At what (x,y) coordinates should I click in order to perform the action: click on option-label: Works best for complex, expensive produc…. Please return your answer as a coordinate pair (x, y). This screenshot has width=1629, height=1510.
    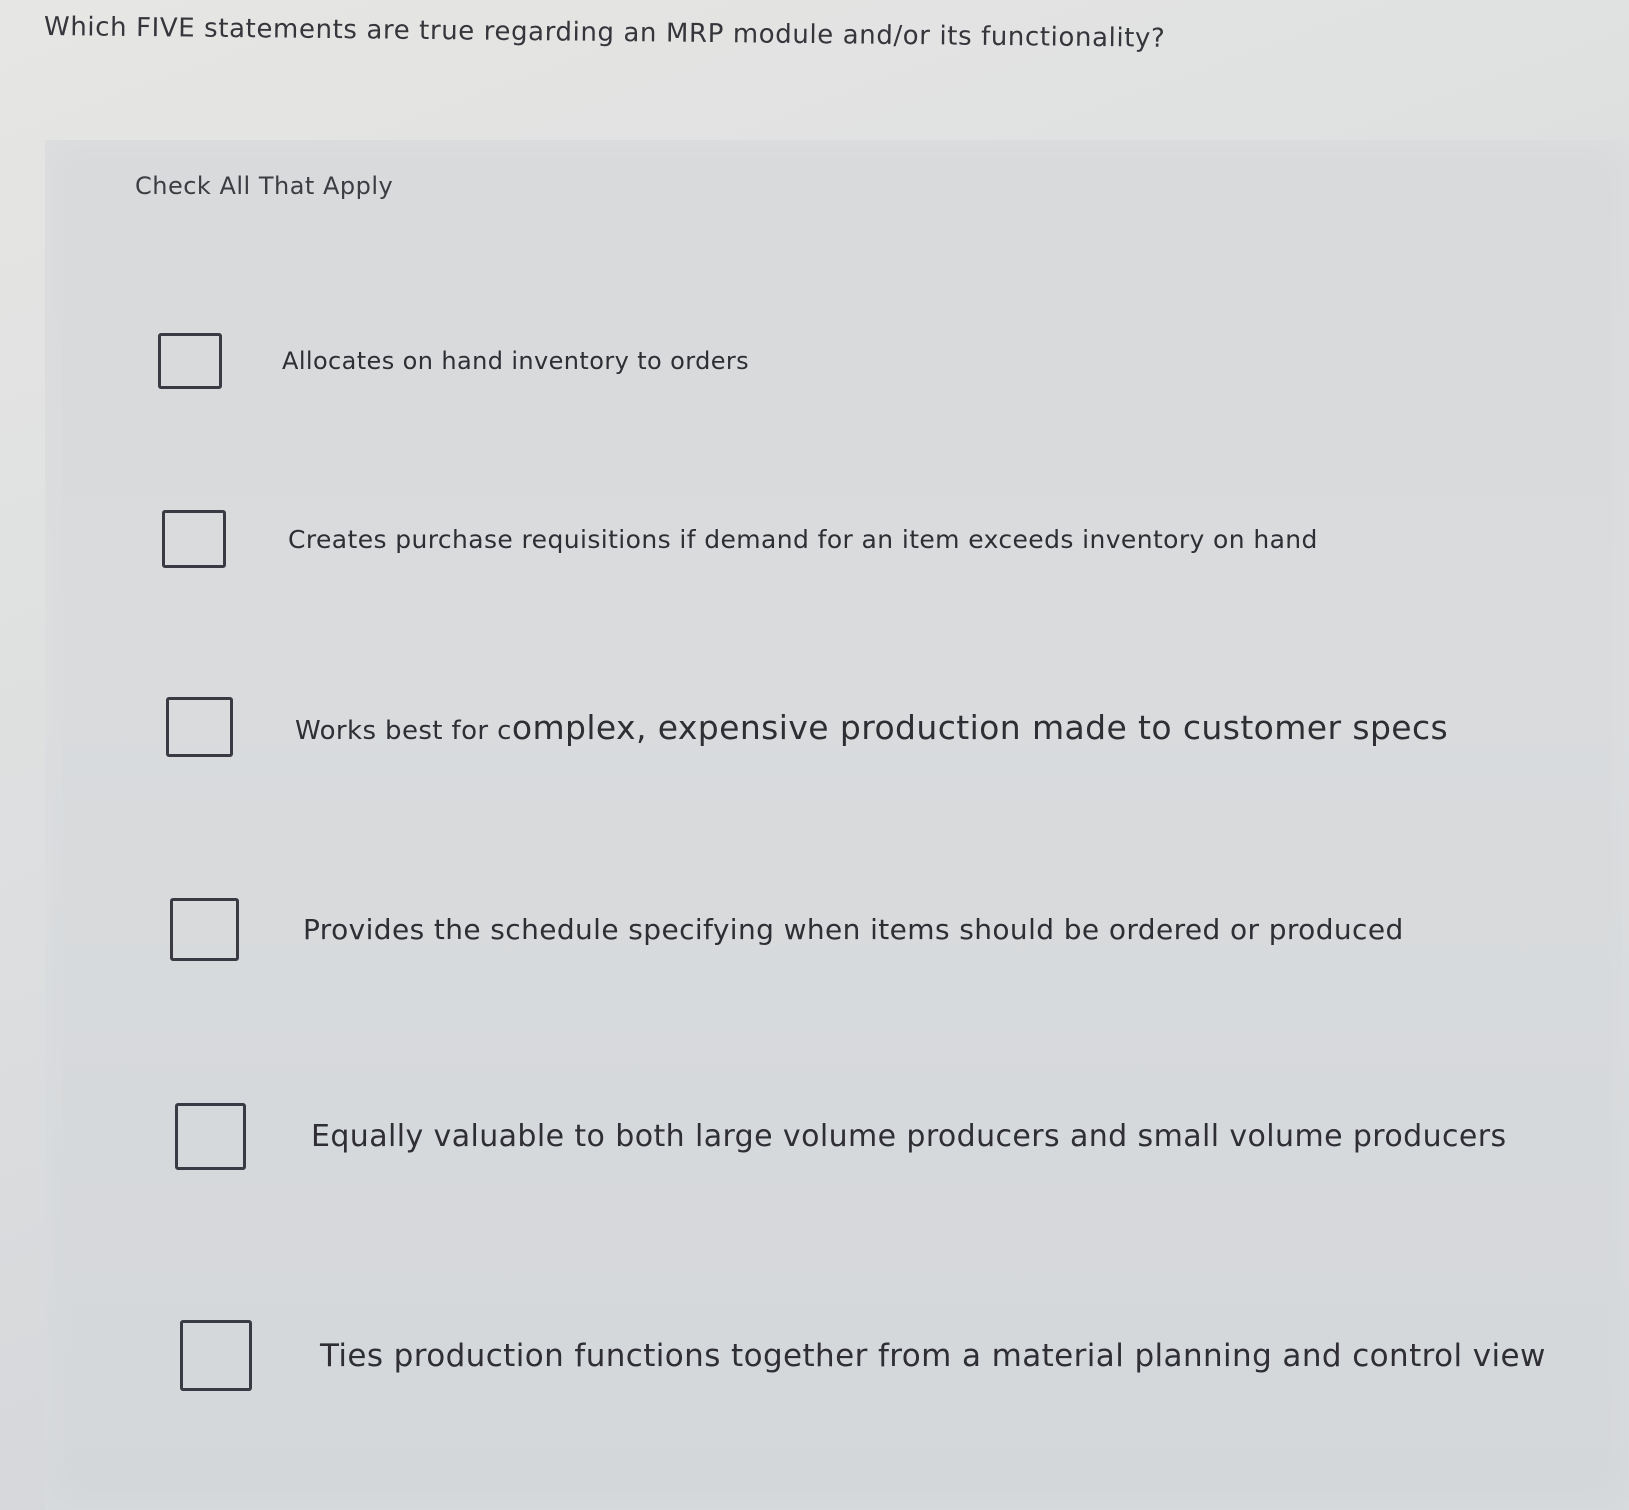
    Looking at the image, I should click on (871, 727).